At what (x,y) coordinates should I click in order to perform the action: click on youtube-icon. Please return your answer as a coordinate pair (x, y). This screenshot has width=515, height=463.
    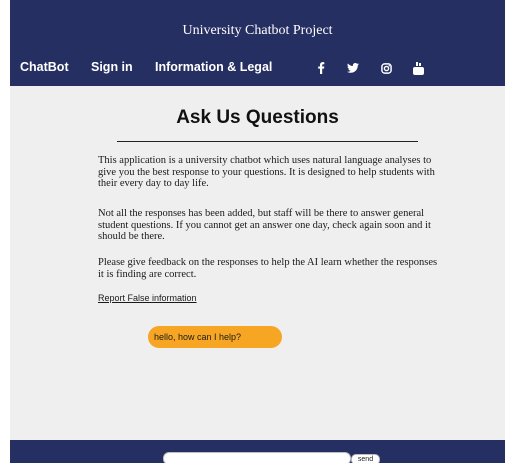
    Looking at the image, I should click on (418, 68).